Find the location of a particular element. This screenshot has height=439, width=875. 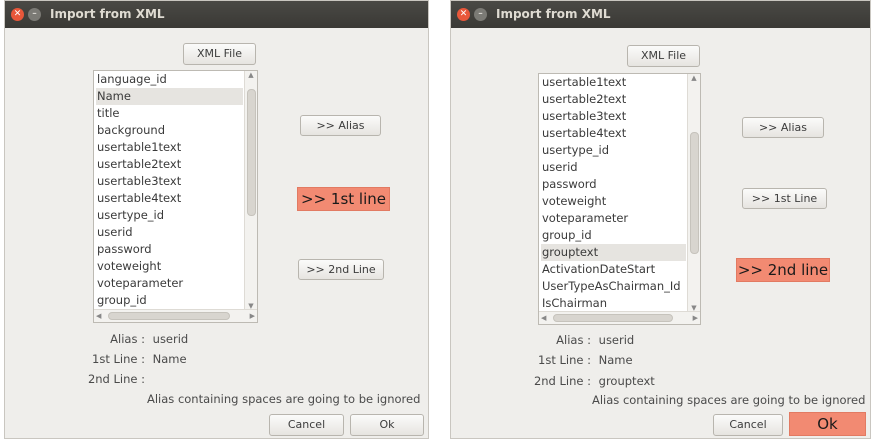

list-item: title is located at coordinates (169, 113).